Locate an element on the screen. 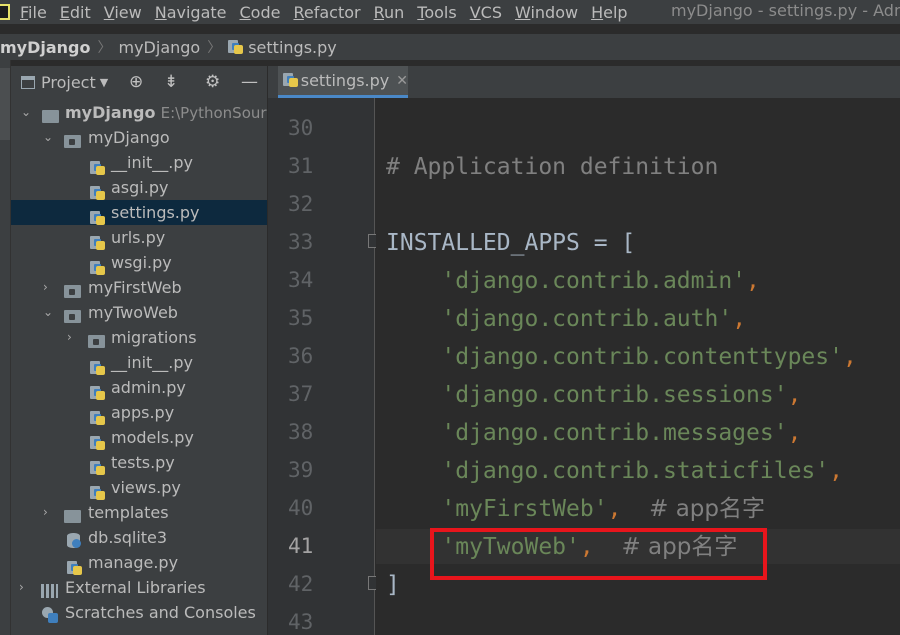 The width and height of the screenshot is (900, 635). project-title: Project is located at coordinates (68, 82).